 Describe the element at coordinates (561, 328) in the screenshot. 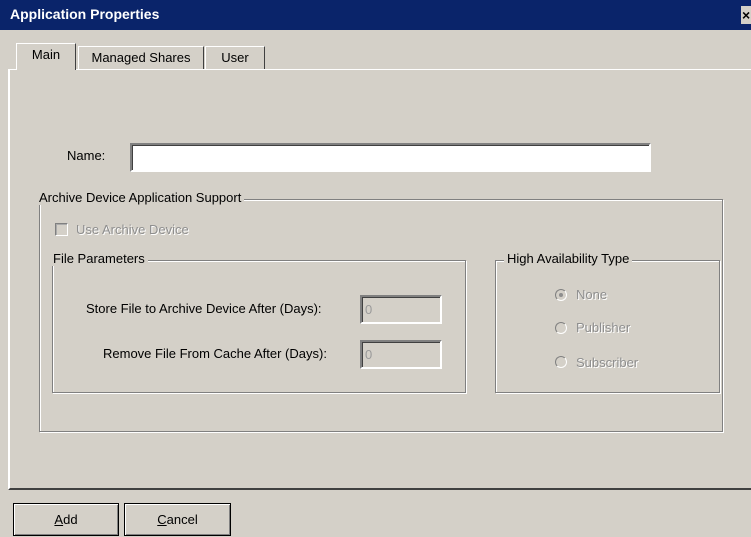

I see `radio-publisher` at that location.